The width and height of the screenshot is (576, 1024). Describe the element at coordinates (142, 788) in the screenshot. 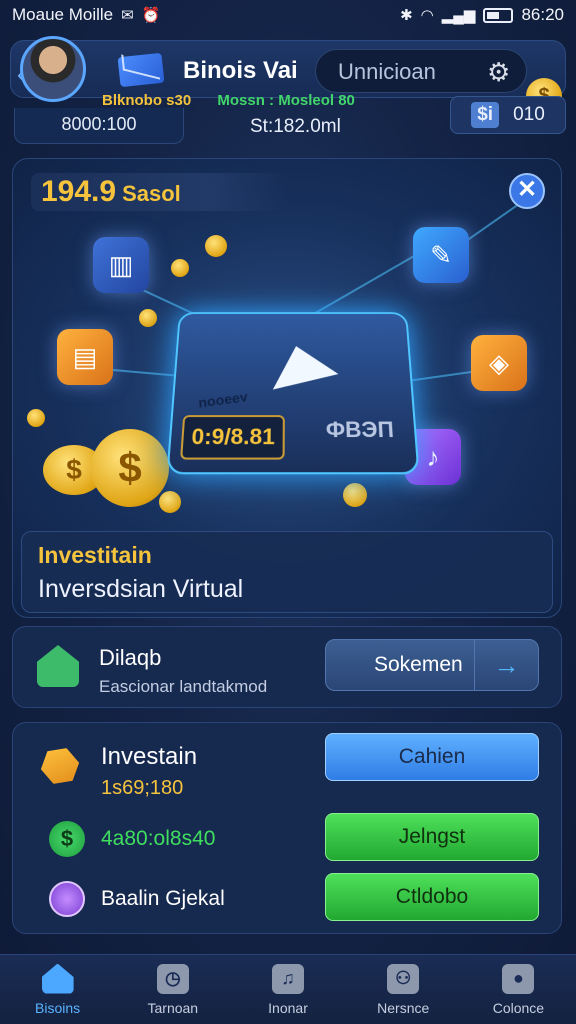

I see `investment-card-value: 1s69;180` at that location.